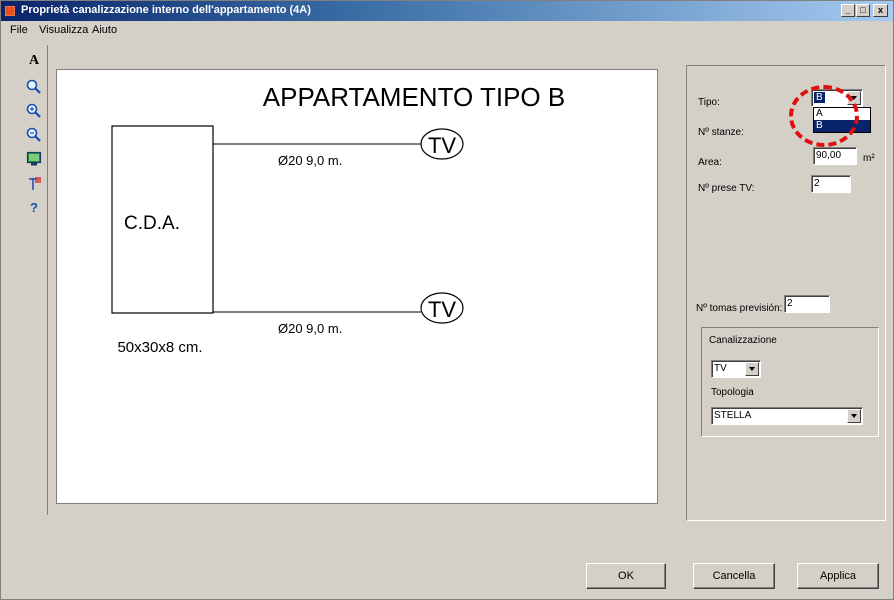  I want to click on close-button: x, so click(880, 10).